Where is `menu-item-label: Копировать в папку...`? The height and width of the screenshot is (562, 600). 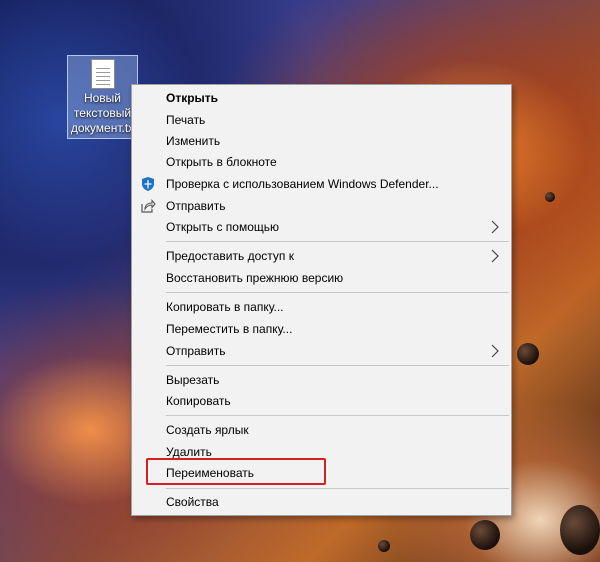 menu-item-label: Копировать в папку... is located at coordinates (225, 307).